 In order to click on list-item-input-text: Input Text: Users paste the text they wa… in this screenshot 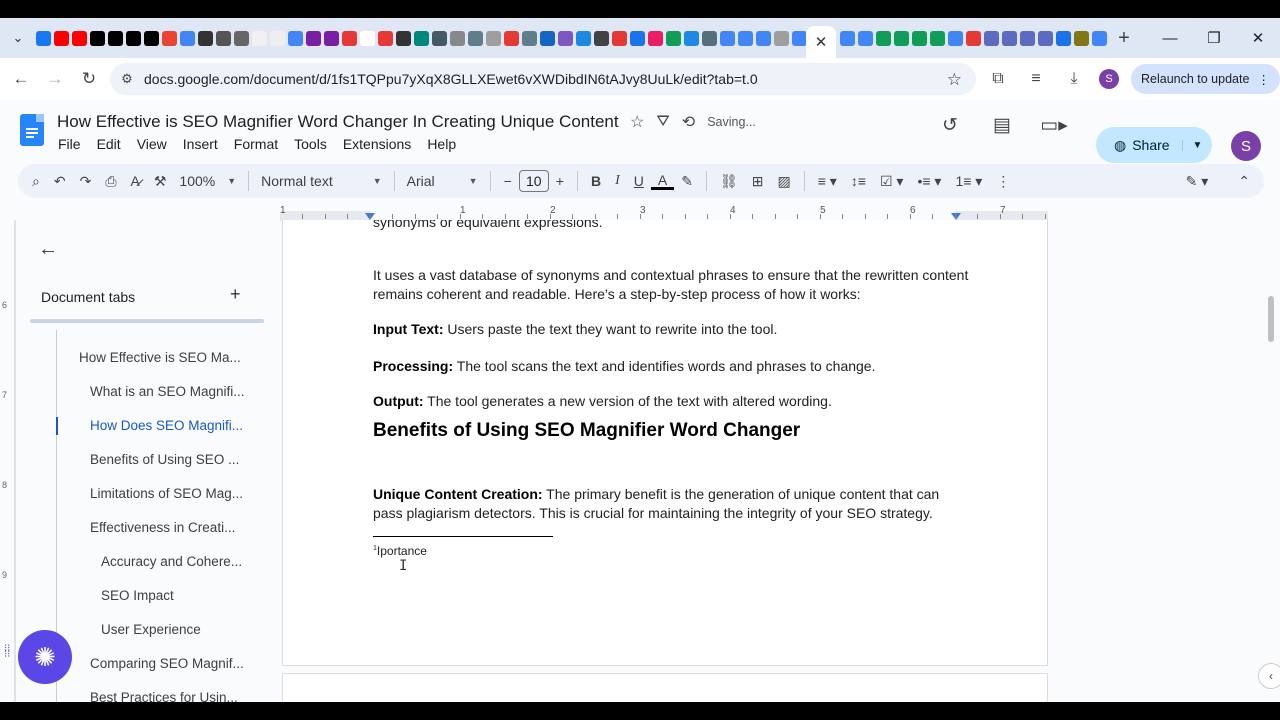, I will do `click(673, 329)`.